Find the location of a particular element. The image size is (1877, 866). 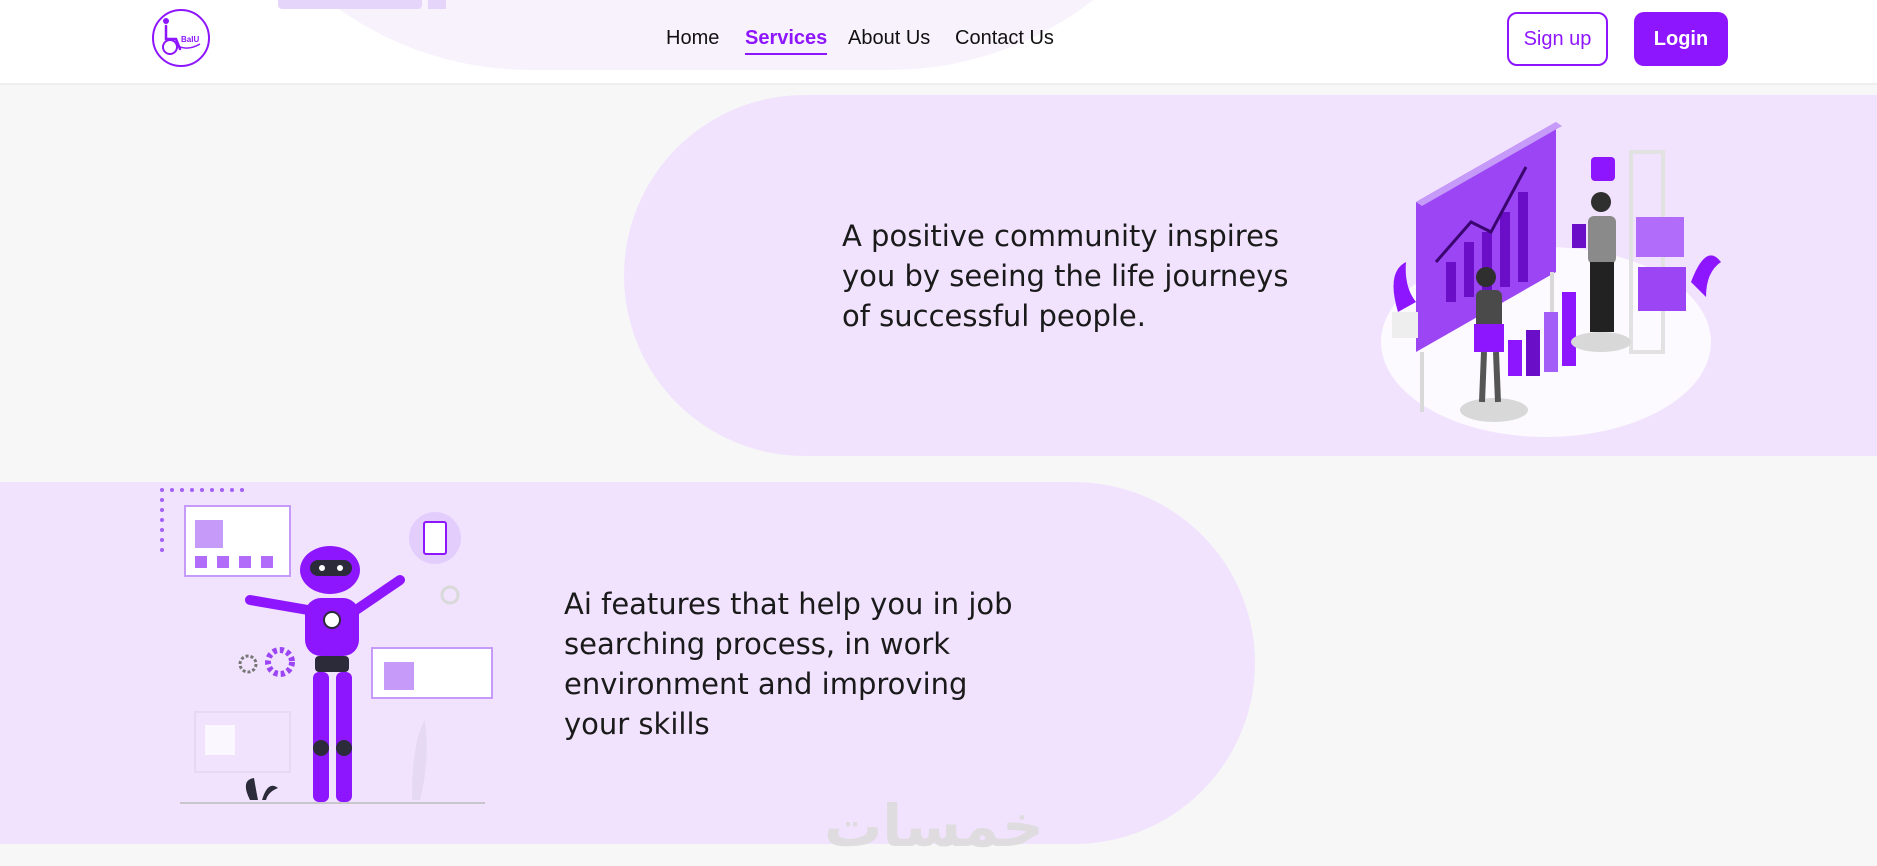

nav-services: Services is located at coordinates (786, 40).